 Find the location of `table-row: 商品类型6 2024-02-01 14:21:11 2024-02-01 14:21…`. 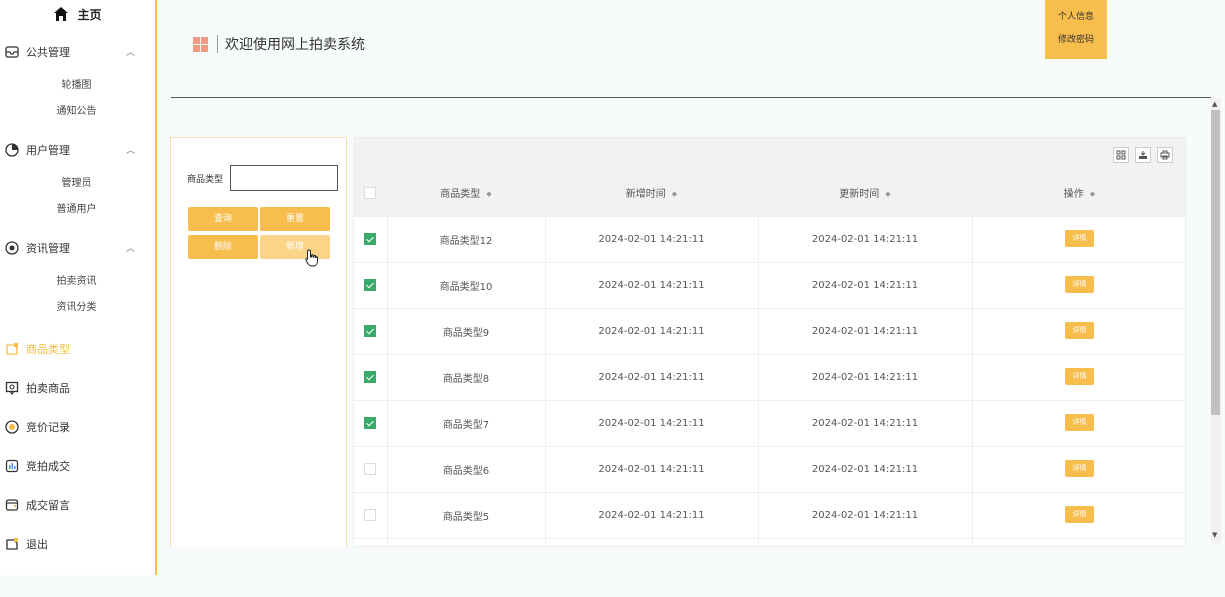

table-row: 商品类型6 2024-02-01 14:21:11 2024-02-01 14:21… is located at coordinates (769, 469).